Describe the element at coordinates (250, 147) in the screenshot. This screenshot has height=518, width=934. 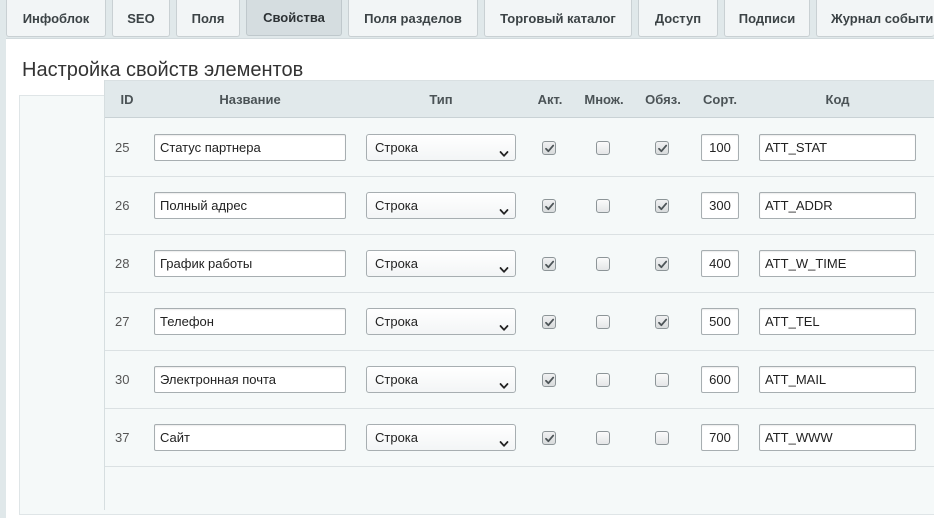
I see `property-name-input: Статус партнера` at that location.